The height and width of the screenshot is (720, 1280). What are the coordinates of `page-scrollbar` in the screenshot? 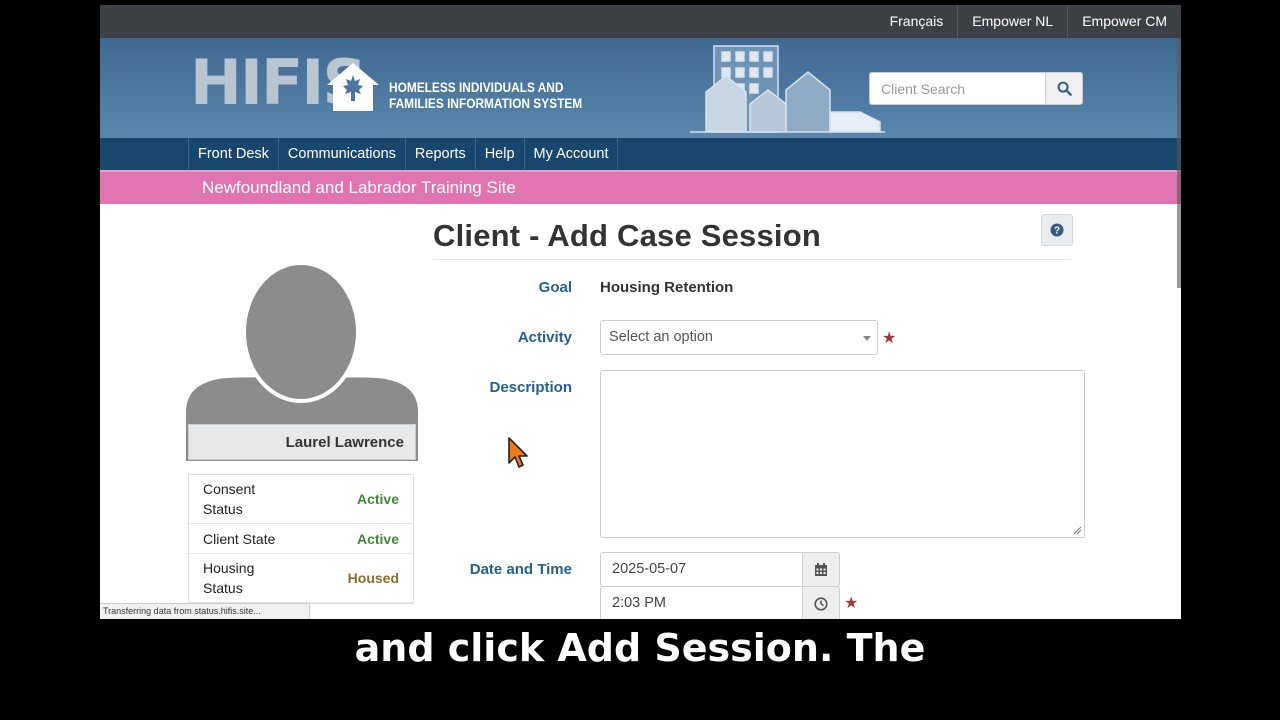 It's located at (1179, 163).